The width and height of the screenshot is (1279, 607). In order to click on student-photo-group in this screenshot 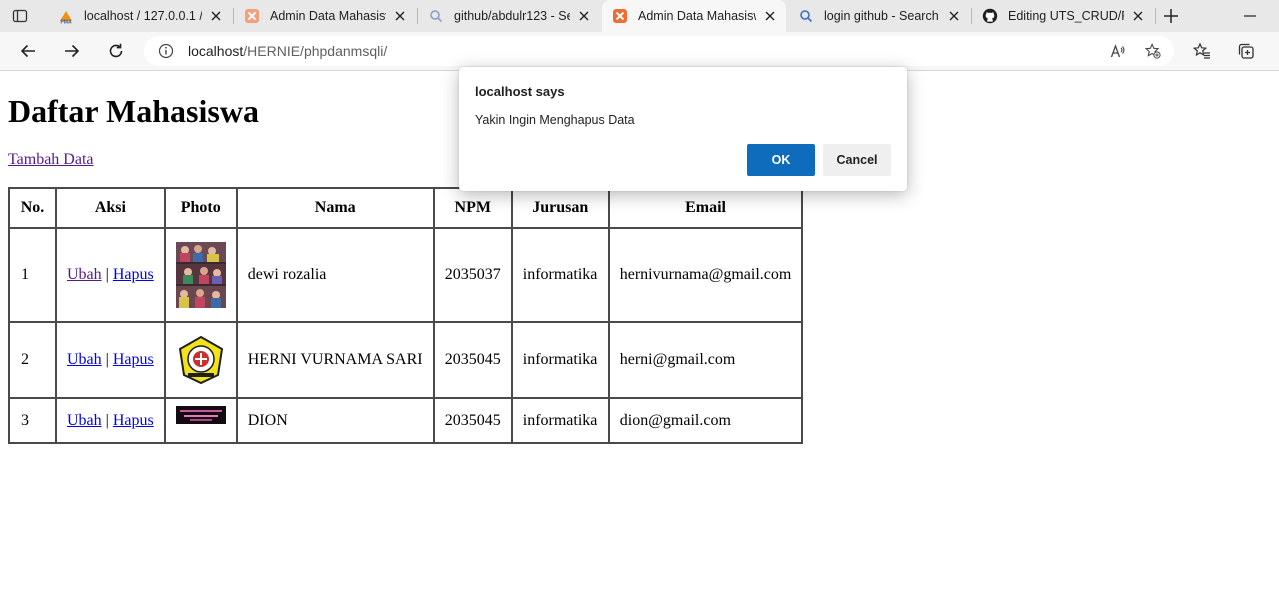, I will do `click(200, 275)`.